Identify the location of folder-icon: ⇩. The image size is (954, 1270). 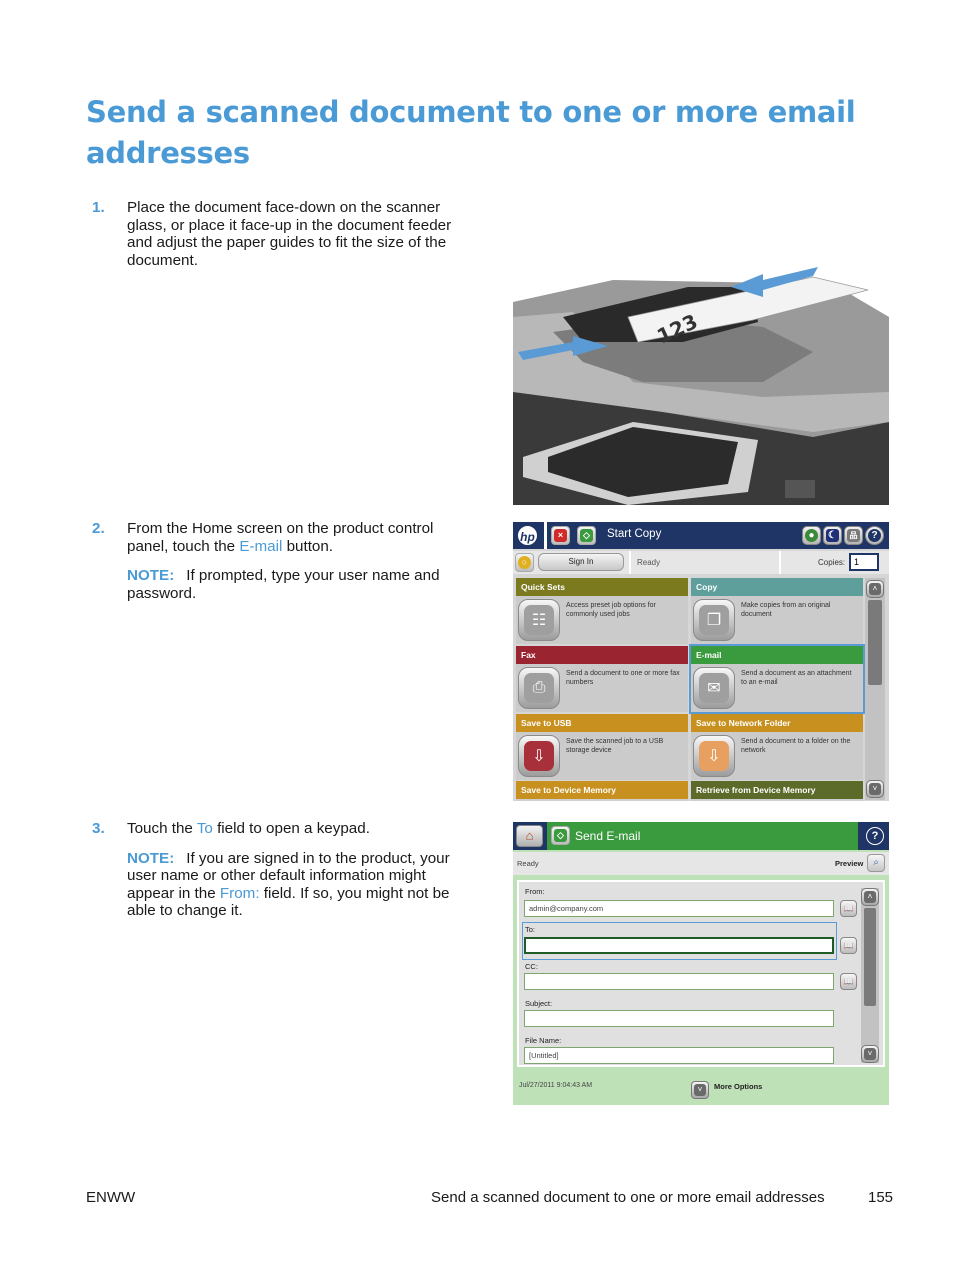
(714, 756).